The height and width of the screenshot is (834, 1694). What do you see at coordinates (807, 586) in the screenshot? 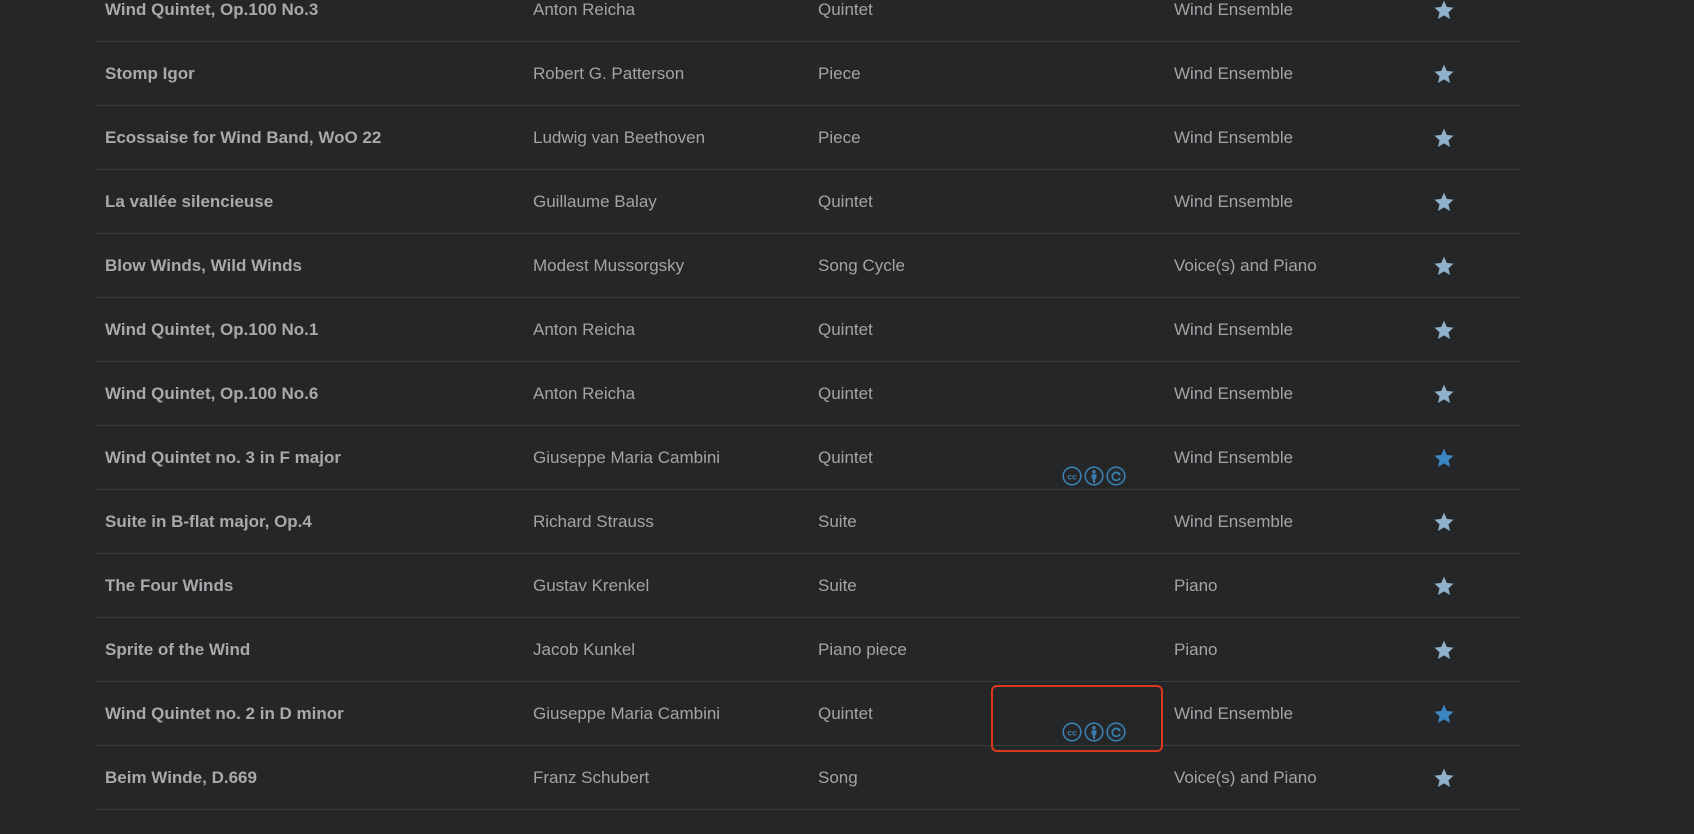
I see `table-row: The Four Winds Gustav Krenkel Suite Piano` at bounding box center [807, 586].